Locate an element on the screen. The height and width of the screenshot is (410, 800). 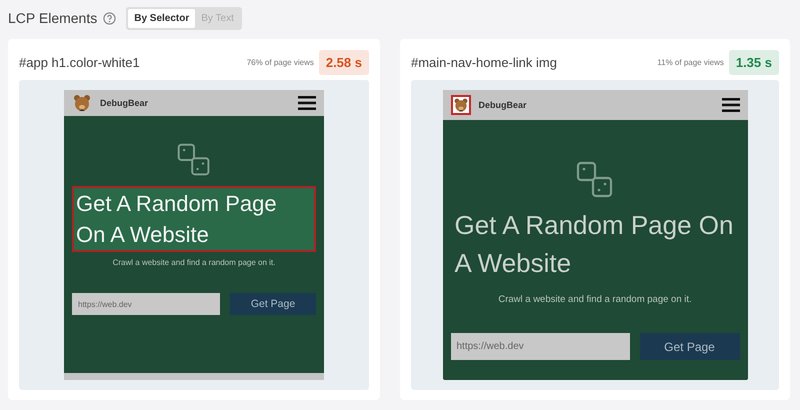
toggle-option: By Selector is located at coordinates (162, 18).